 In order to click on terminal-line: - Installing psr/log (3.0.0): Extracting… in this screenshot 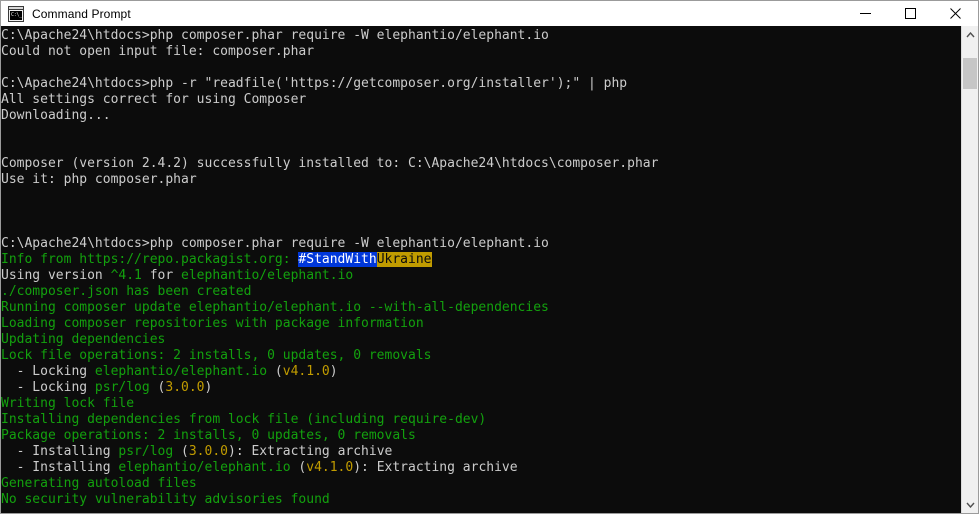, I will do `click(481, 452)`.